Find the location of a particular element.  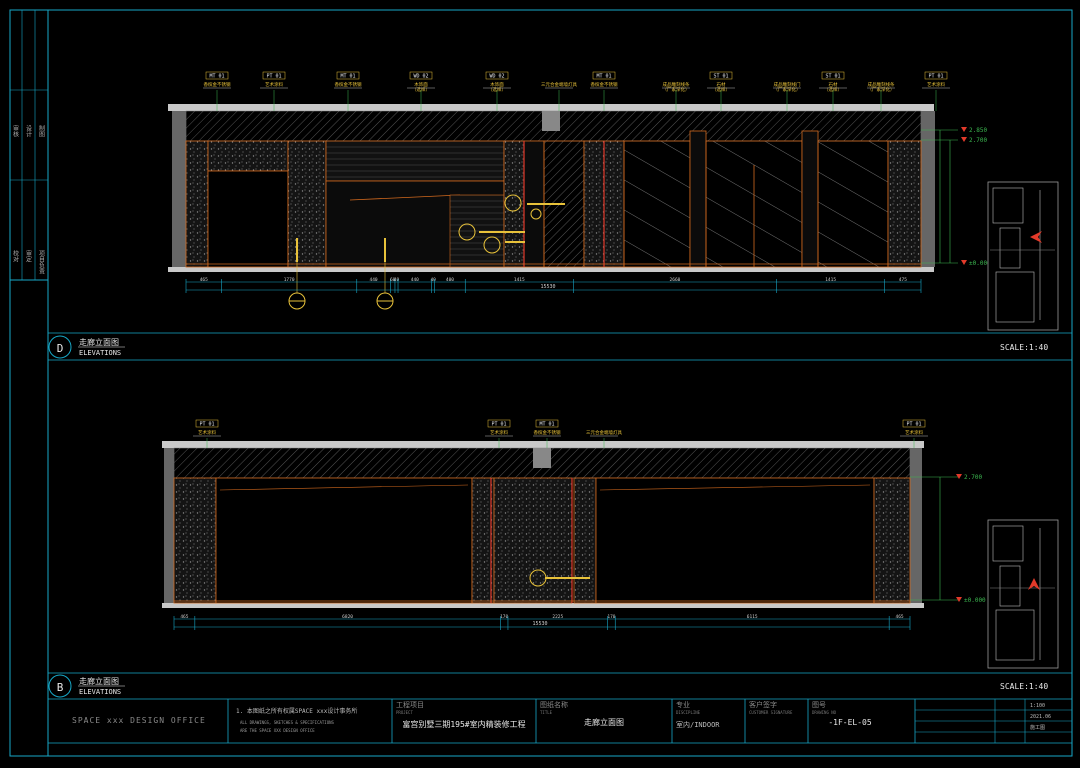

level-label: 2.850 is located at coordinates (978, 130).